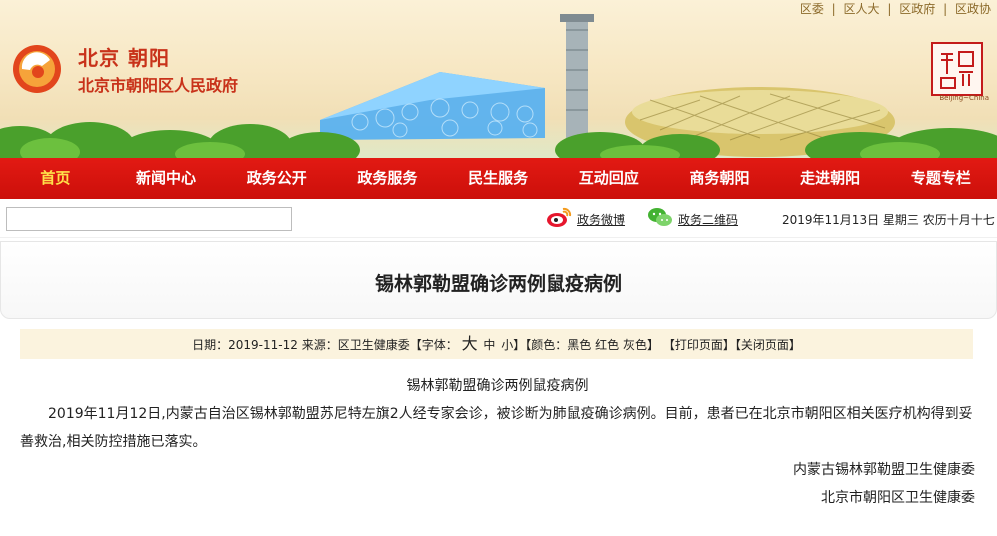  What do you see at coordinates (579, 345) in the screenshot?
I see `color-black-button: 黑色` at bounding box center [579, 345].